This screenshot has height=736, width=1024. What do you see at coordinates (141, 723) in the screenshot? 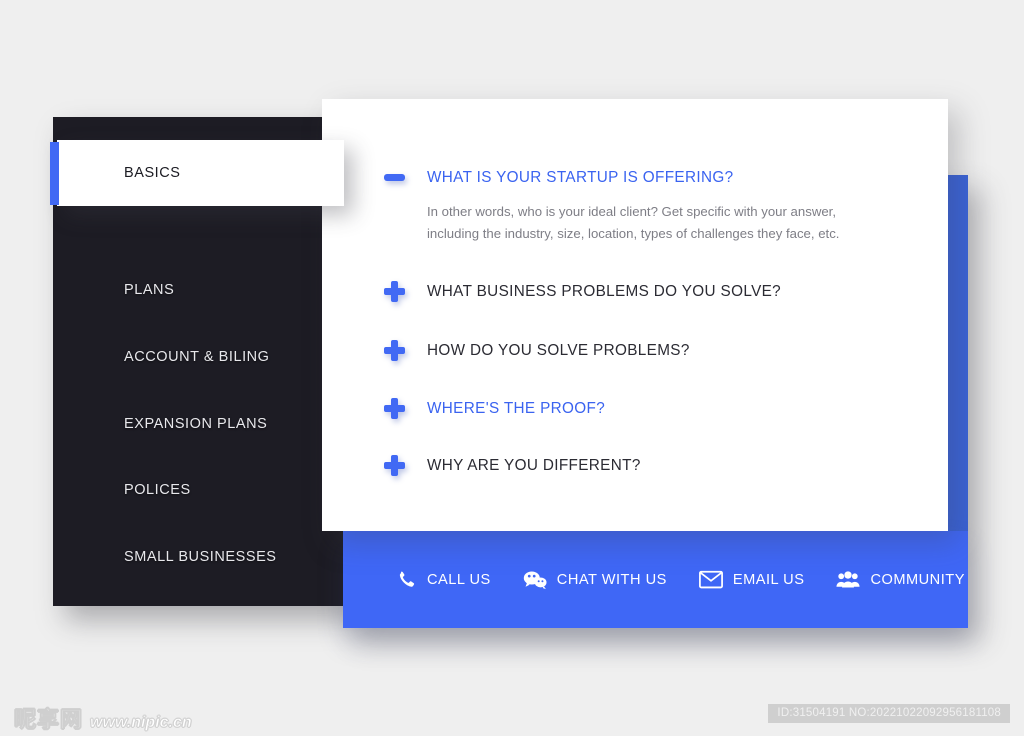
I see `watermark-site-url: www.nipic.cn` at bounding box center [141, 723].